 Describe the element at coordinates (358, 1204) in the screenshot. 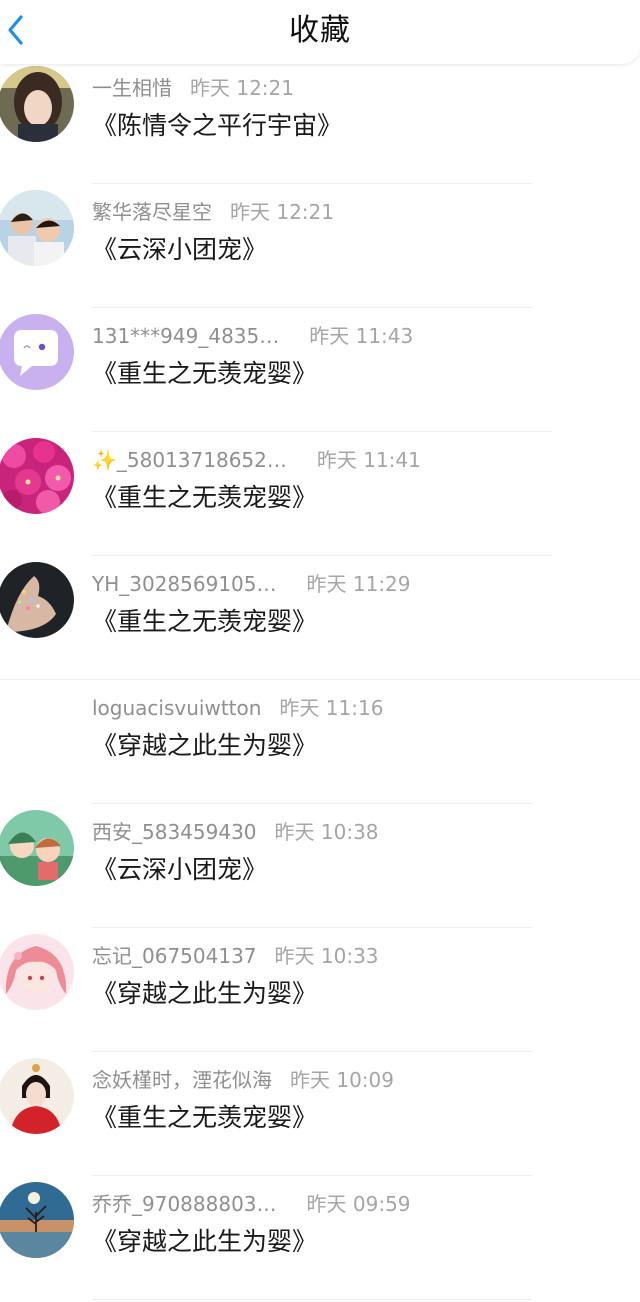

I see `timestamp: 昨天 09:59` at that location.